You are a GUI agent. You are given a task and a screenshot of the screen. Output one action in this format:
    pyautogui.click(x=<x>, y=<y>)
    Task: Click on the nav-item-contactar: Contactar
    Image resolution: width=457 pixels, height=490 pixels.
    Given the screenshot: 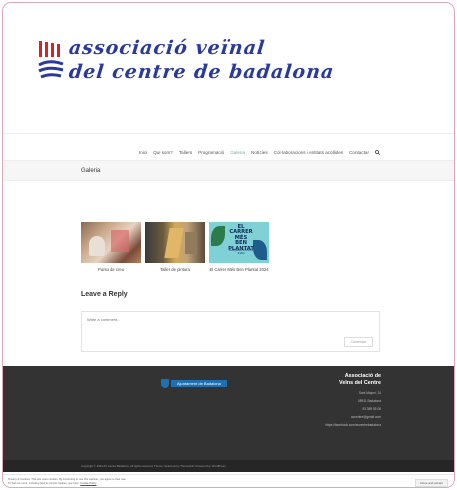 What is the action you would take?
    pyautogui.click(x=359, y=153)
    